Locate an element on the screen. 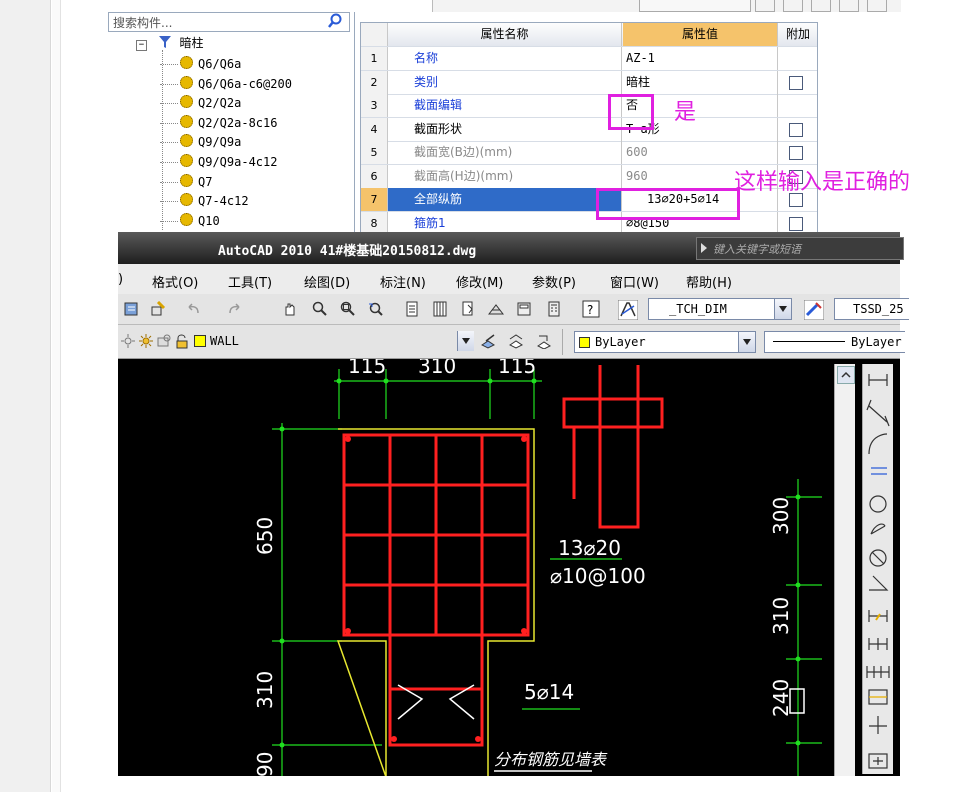 Image resolution: width=970 pixels, height=792 pixels. zoom-realtime-icon is located at coordinates (320, 309).